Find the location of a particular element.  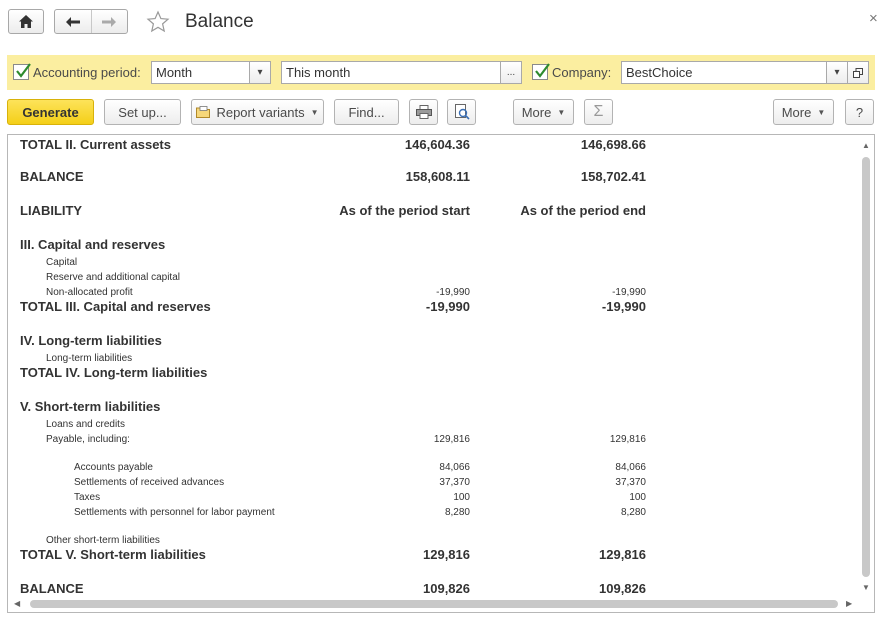

period-start-value: 146,604.36 is located at coordinates (437, 144).